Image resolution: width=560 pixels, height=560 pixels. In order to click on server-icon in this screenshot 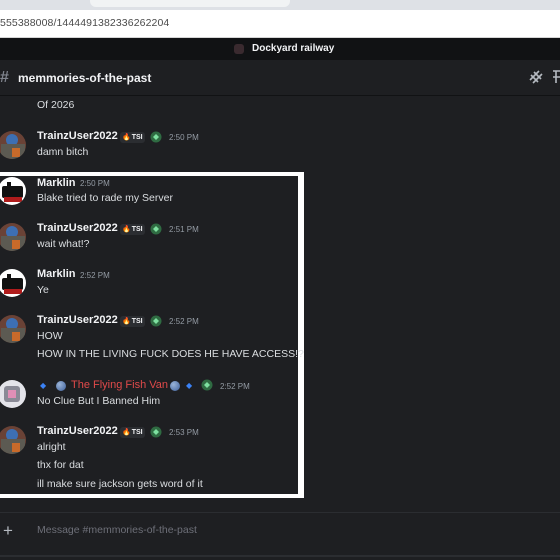, I will do `click(239, 49)`.